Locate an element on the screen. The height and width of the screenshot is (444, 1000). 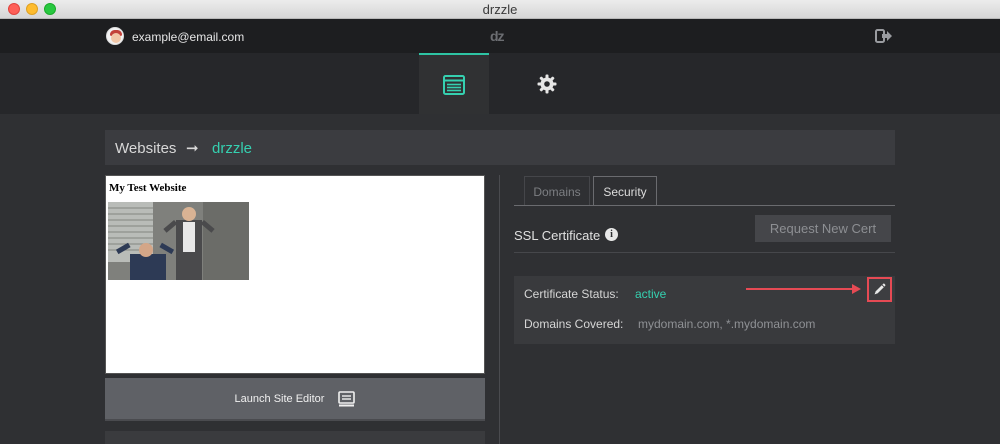
window-title: drzzle is located at coordinates (500, 9).